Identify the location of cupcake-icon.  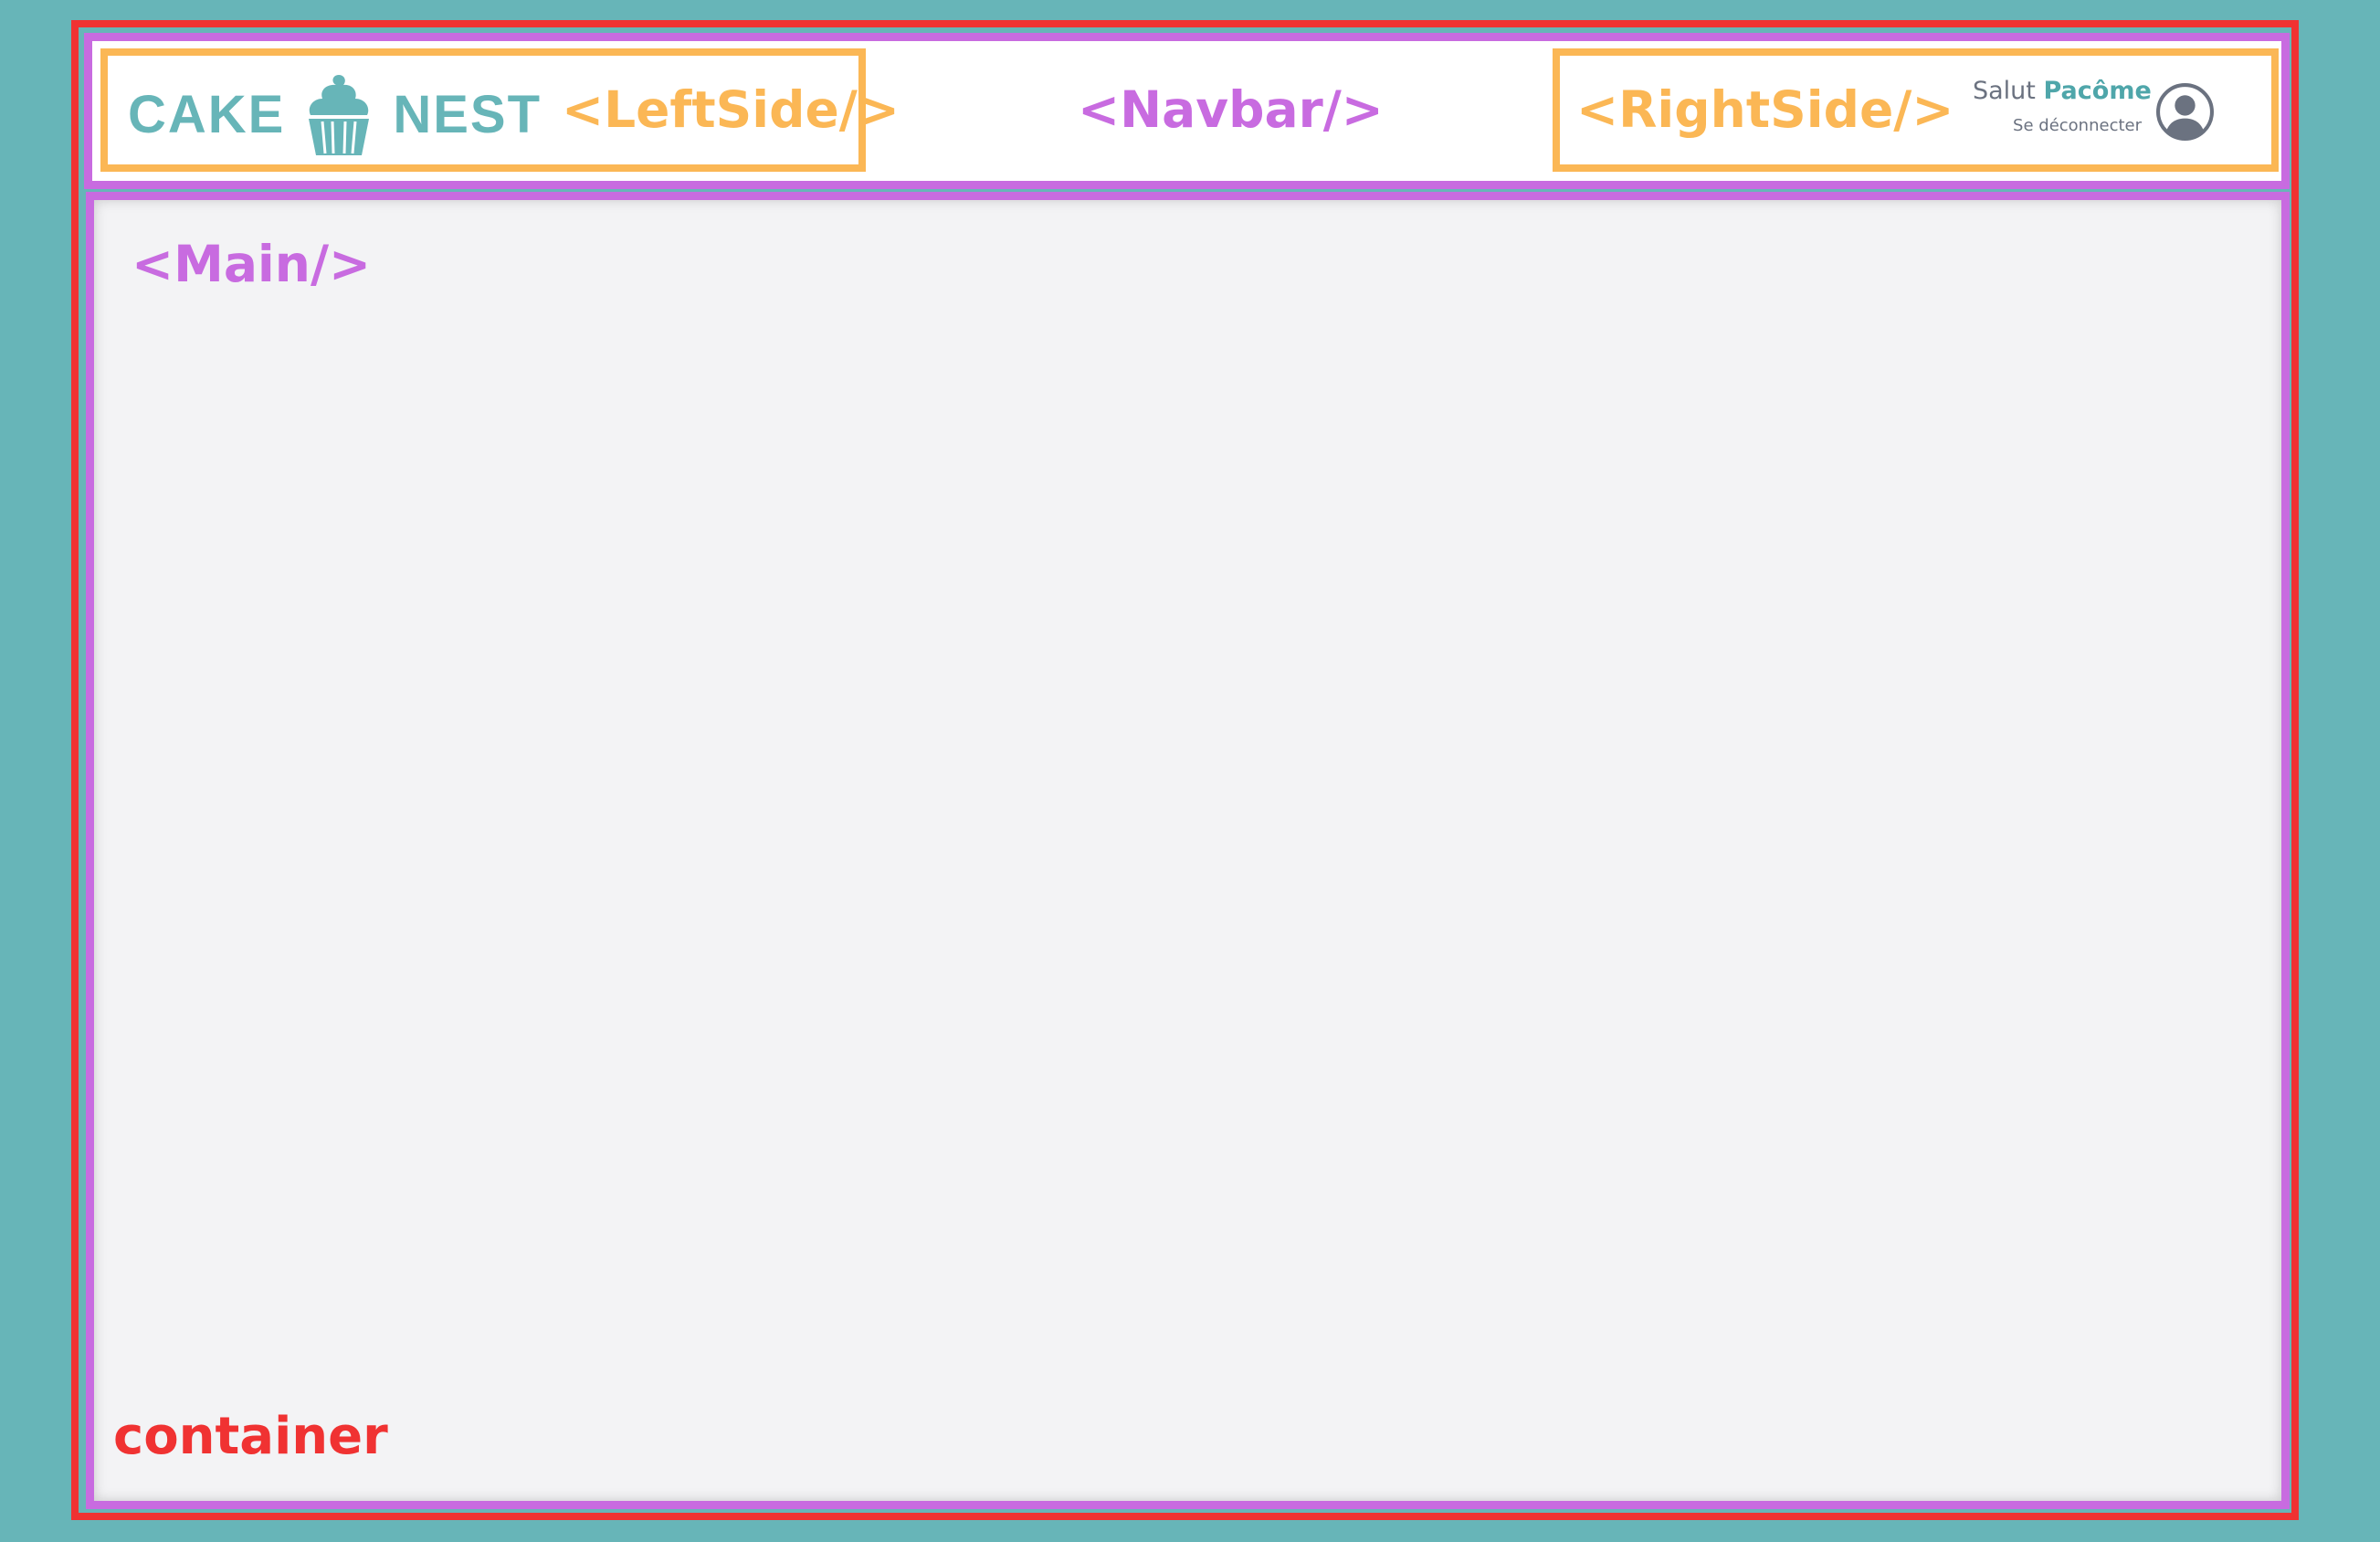
(339, 115).